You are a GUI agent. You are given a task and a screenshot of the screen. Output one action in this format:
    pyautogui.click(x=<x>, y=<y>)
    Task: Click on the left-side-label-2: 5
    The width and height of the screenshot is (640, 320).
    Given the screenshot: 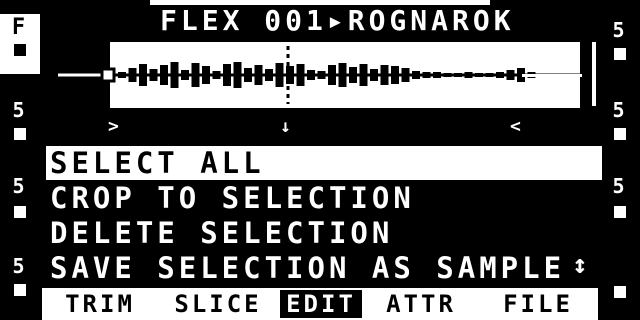 What is the action you would take?
    pyautogui.click(x=20, y=186)
    